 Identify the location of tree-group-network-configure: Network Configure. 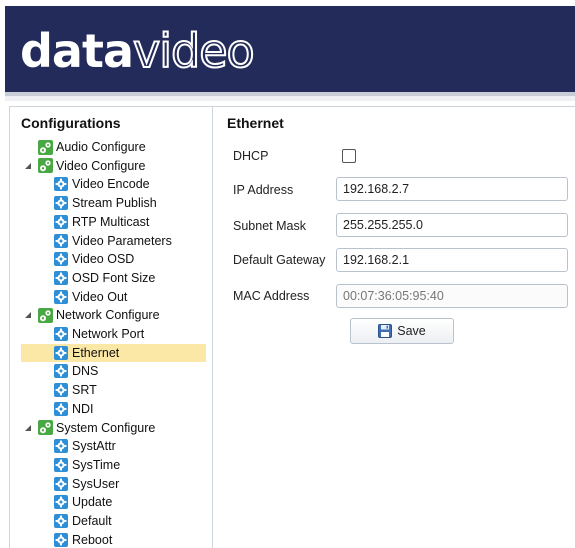
(92, 315).